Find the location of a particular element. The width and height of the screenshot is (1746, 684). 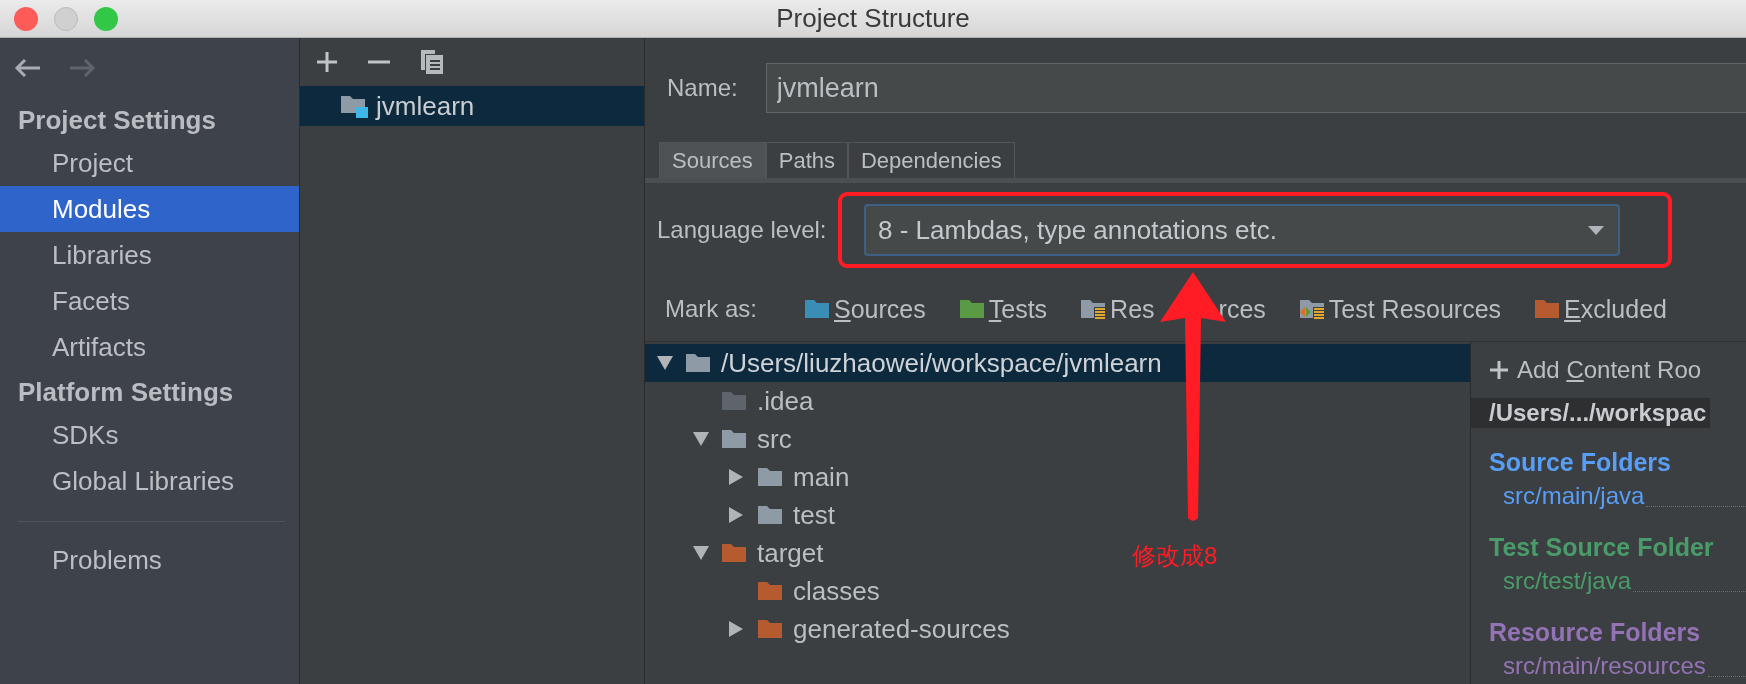

folder-path: src/main/java is located at coordinates (1574, 496).